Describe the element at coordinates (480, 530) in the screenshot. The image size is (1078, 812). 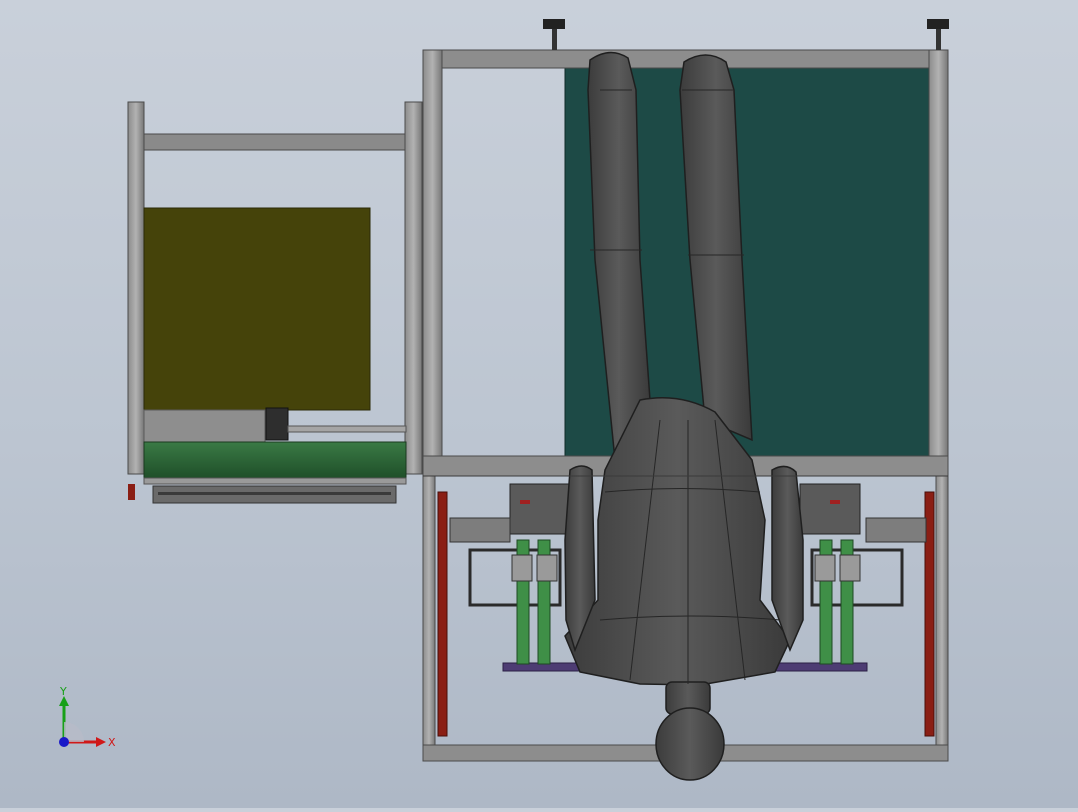
I see `left-pneumatic-cylinder` at that location.